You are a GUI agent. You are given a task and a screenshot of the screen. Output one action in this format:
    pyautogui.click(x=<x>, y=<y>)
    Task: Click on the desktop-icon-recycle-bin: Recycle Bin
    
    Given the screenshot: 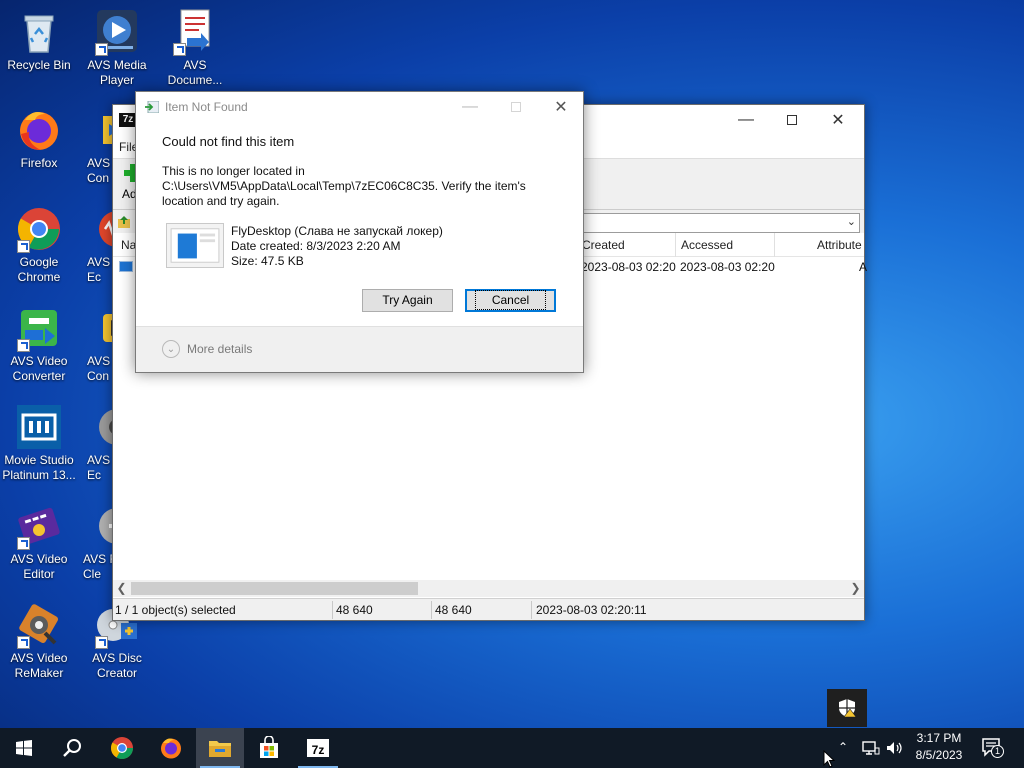 What is the action you would take?
    pyautogui.click(x=39, y=40)
    